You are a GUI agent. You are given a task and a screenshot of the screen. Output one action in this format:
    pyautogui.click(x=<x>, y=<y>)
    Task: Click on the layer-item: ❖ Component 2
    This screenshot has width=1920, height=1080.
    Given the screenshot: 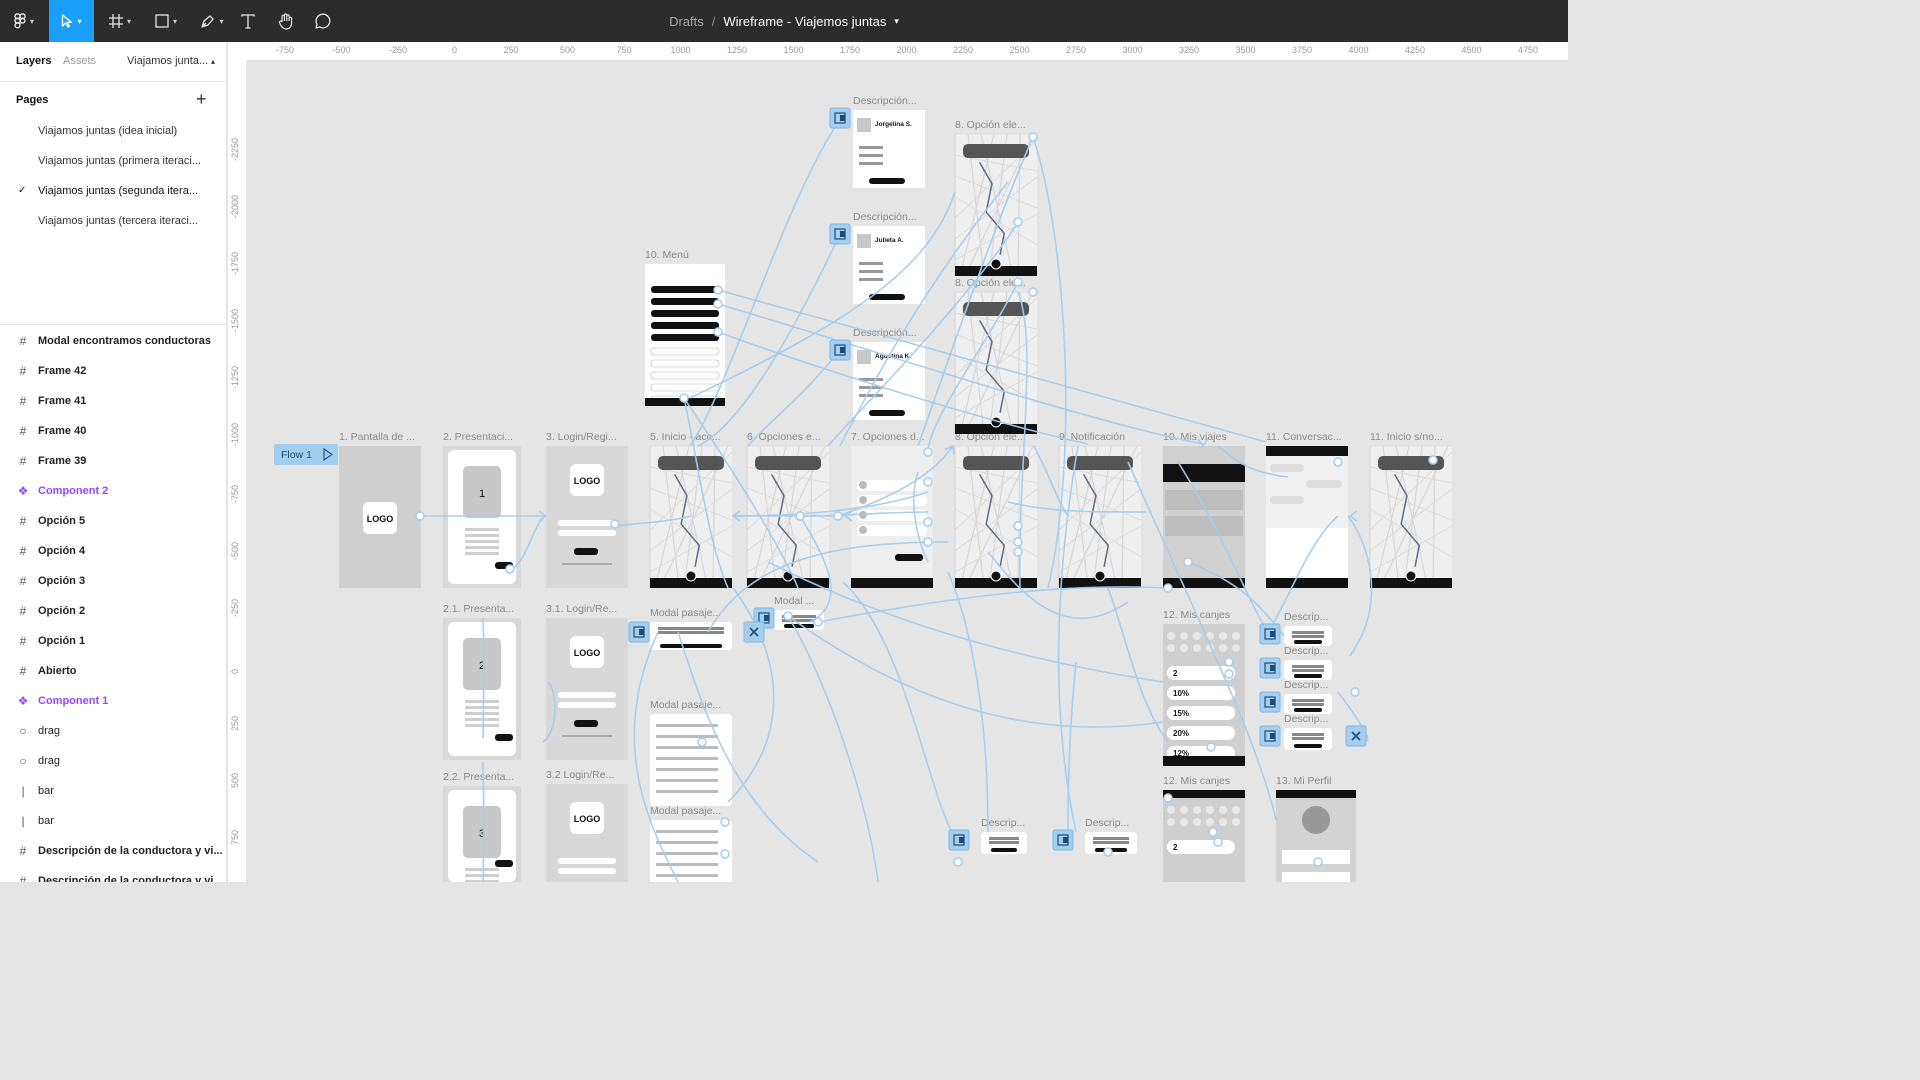 What is the action you would take?
    pyautogui.click(x=113, y=491)
    